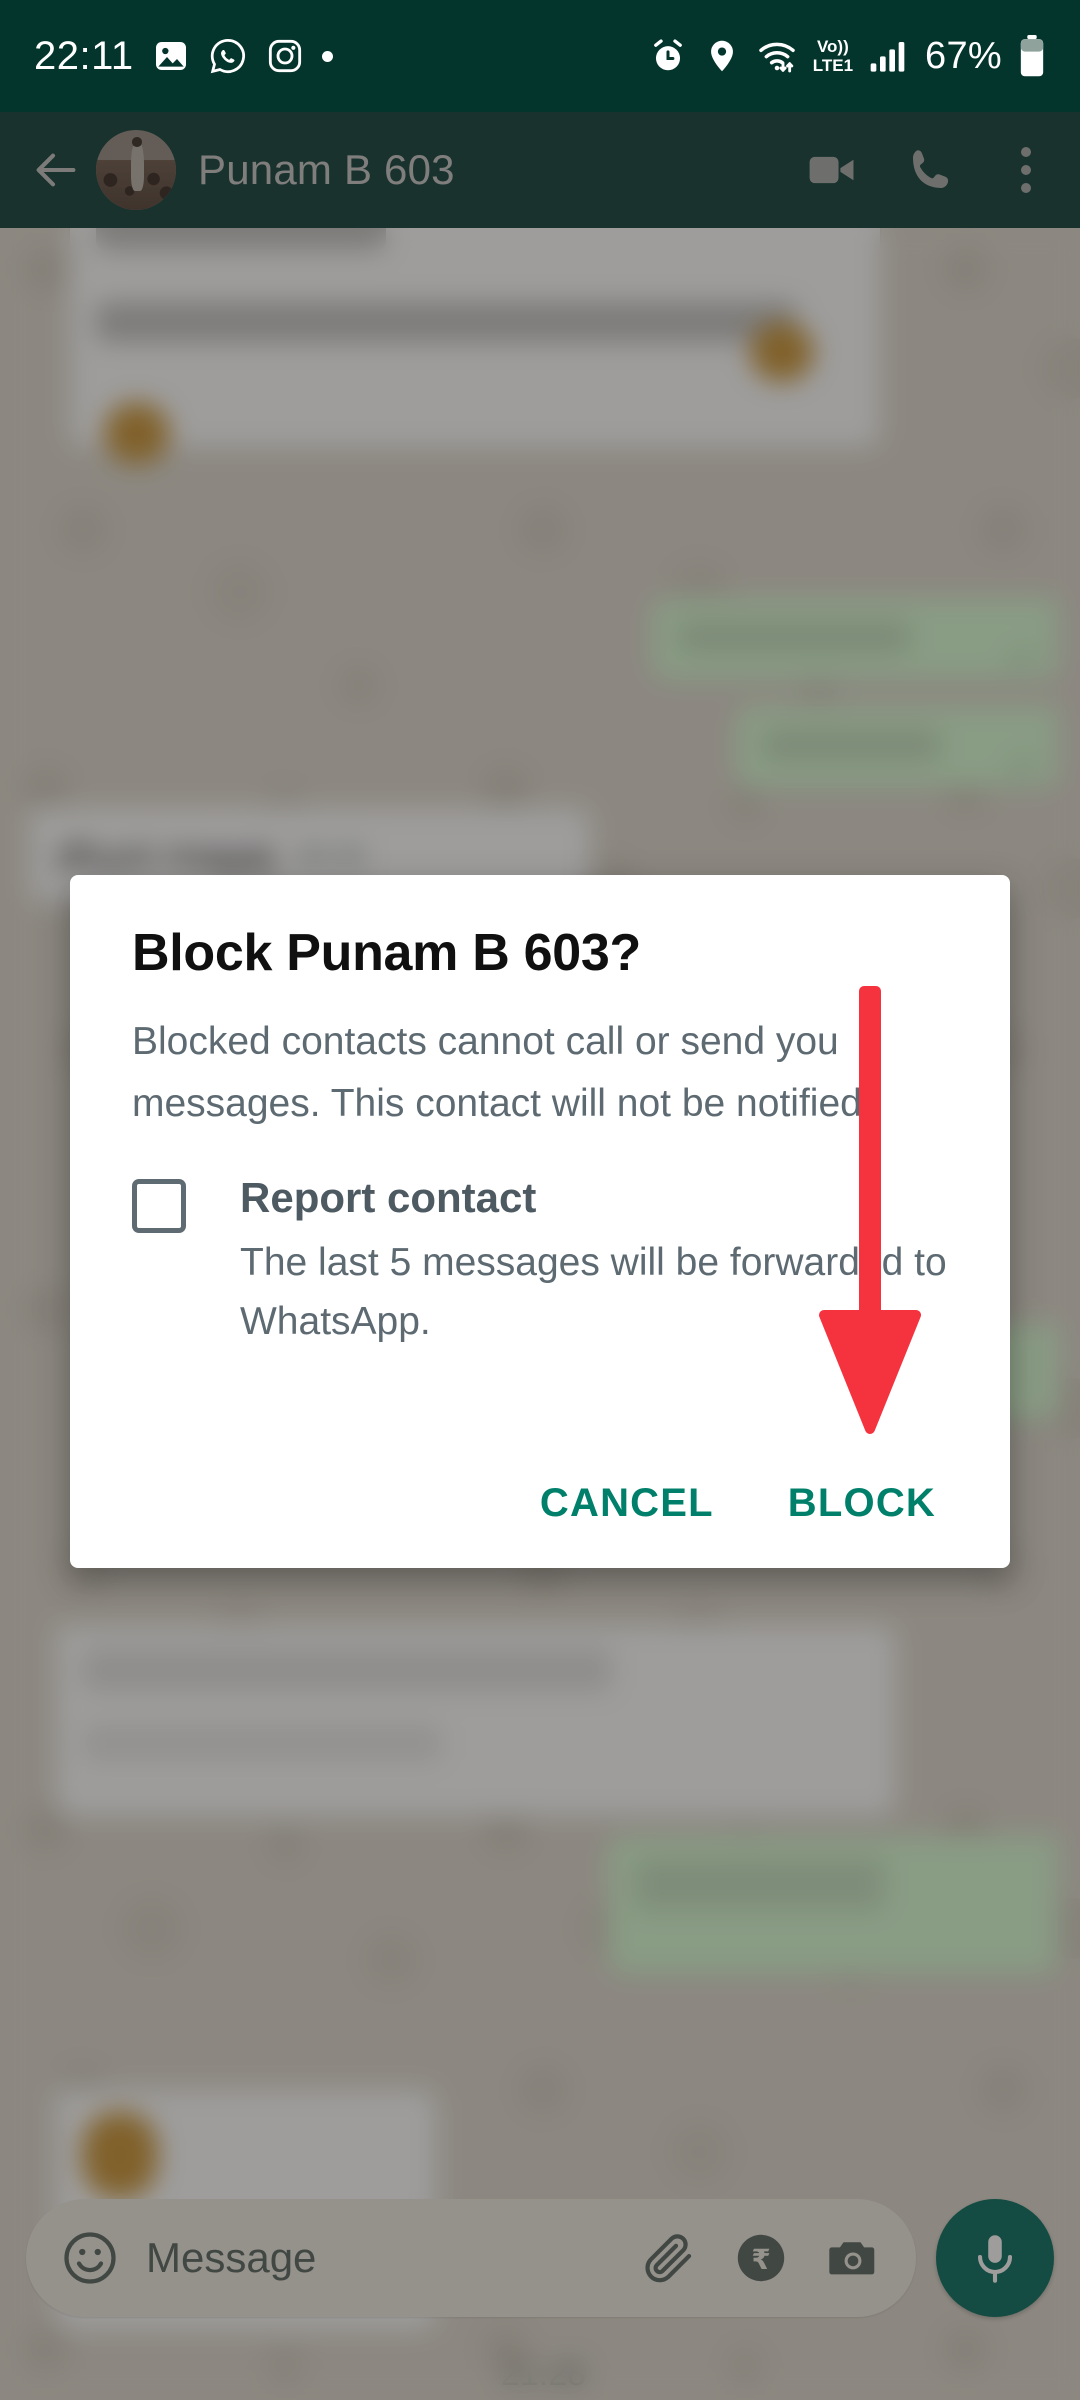 Image resolution: width=1080 pixels, height=2400 pixels. I want to click on volte-icon: Vo)) LTE1, so click(833, 56).